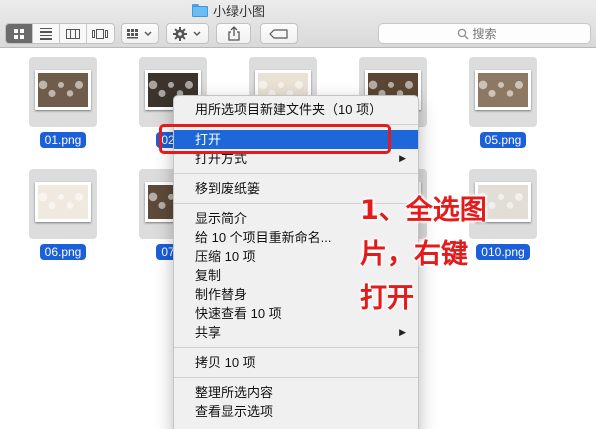  What do you see at coordinates (238, 313) in the screenshot?
I see `menu-item-label: 快速查看 10 项` at bounding box center [238, 313].